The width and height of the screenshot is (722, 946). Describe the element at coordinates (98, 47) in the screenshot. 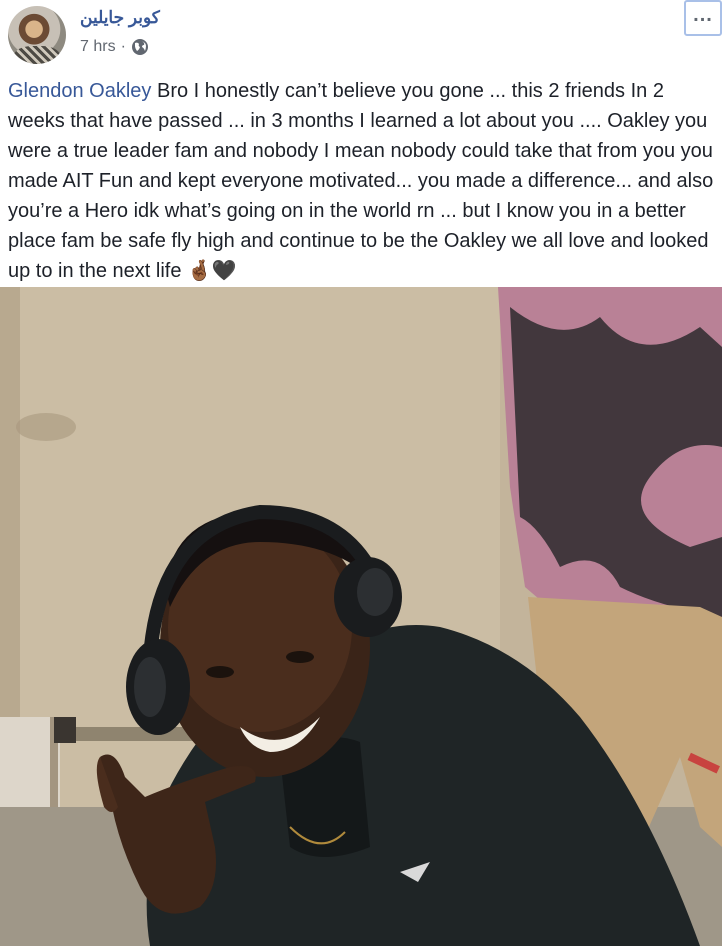

I see `post-timestamp: 7 hrs` at that location.